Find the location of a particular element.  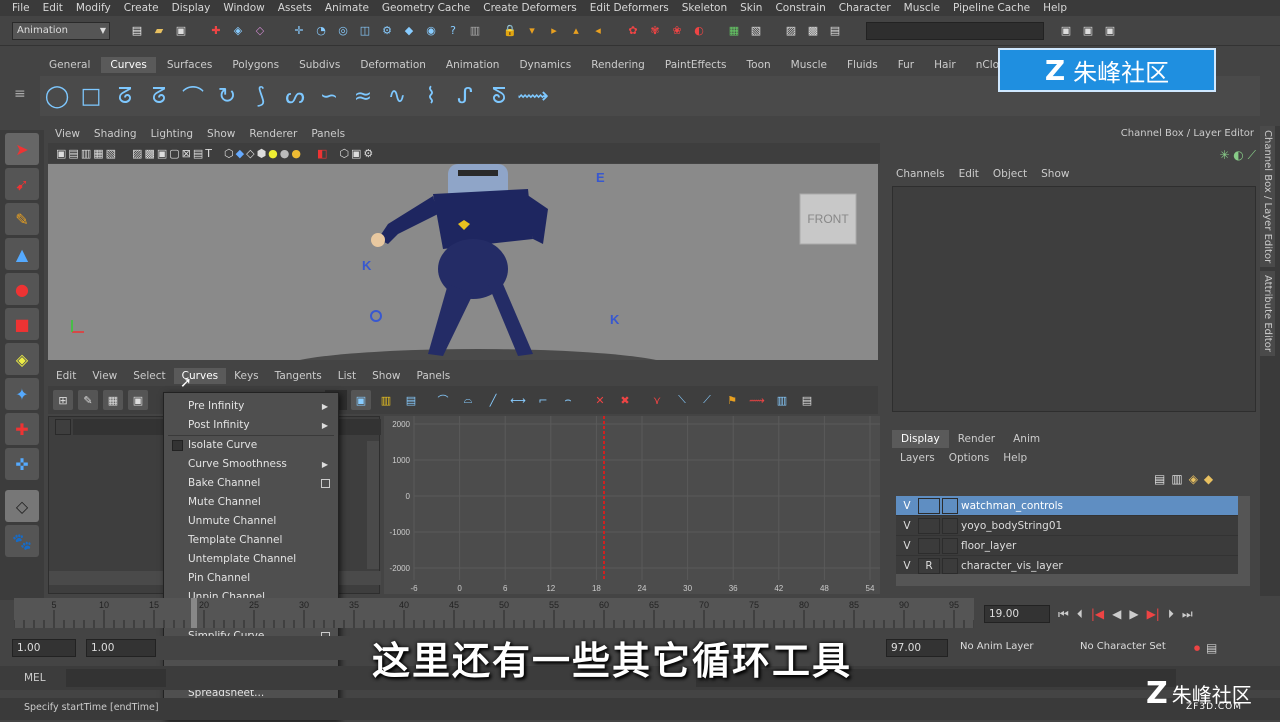

insert-key-icon: ✎ is located at coordinates (88, 400).